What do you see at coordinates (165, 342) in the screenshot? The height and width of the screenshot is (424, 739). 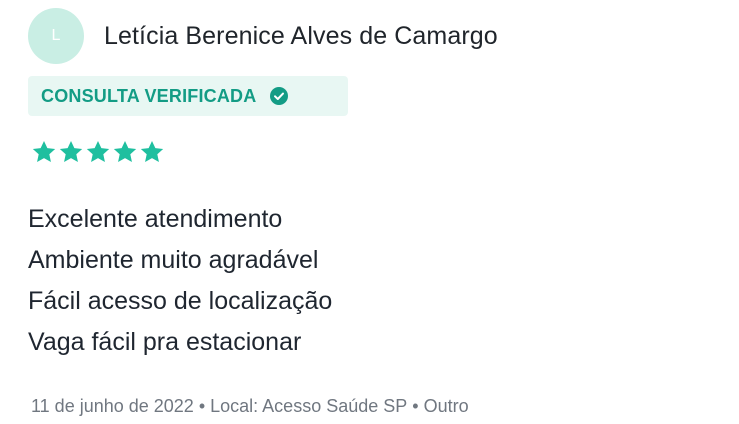 I see `review-line: Vaga fácil pra estacionar` at bounding box center [165, 342].